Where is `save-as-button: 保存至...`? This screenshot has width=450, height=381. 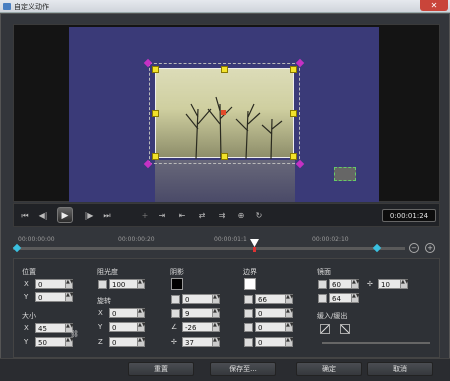
save-as-button: 保存至... is located at coordinates (243, 369).